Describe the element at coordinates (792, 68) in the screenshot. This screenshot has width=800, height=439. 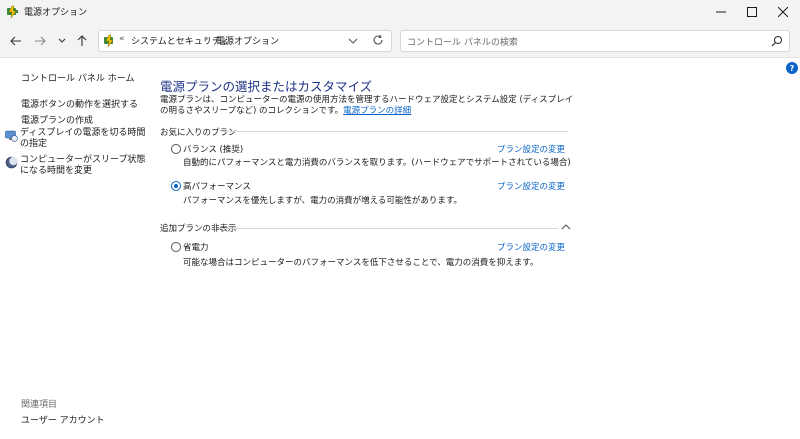
I see `help-icon: ?` at that location.